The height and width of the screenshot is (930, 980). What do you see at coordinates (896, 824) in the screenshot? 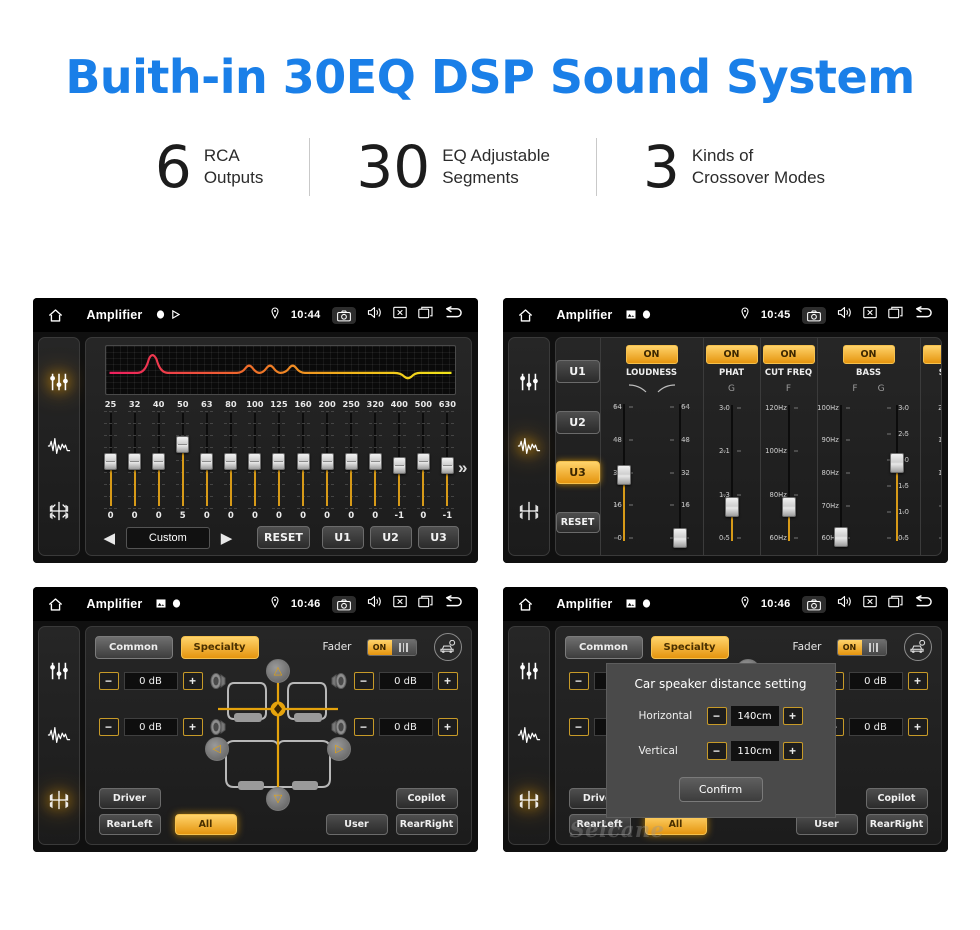
I see `seat-select-rearright-button: RearRight` at bounding box center [896, 824].